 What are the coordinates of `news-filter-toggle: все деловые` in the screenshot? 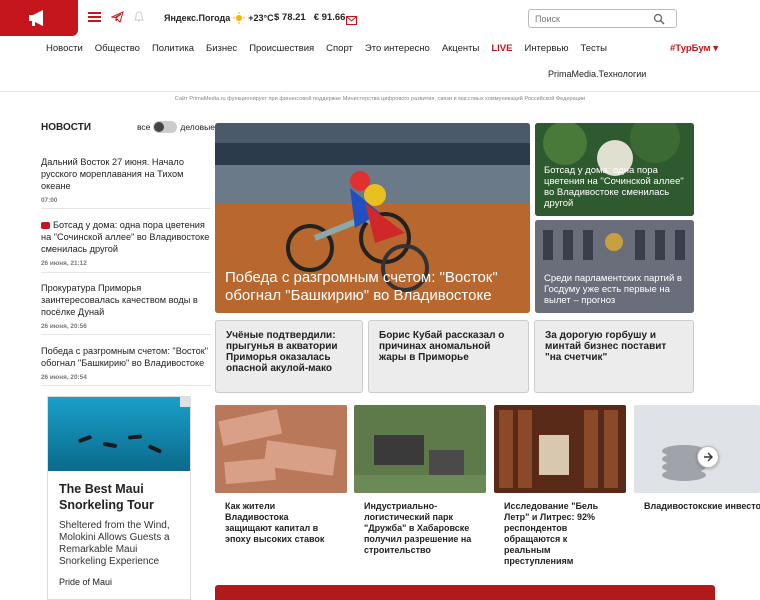 It's located at (176, 127).